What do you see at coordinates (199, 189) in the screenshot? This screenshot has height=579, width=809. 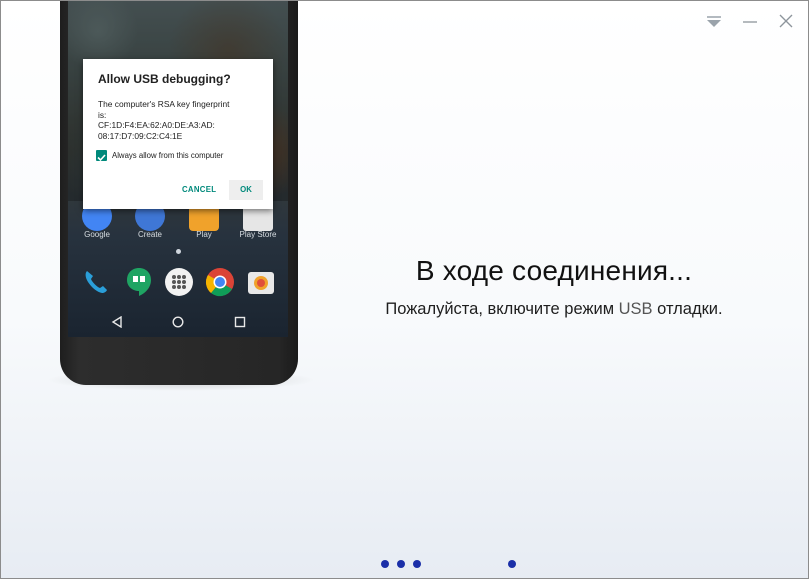 I see `cancel-button: CANCEL` at bounding box center [199, 189].